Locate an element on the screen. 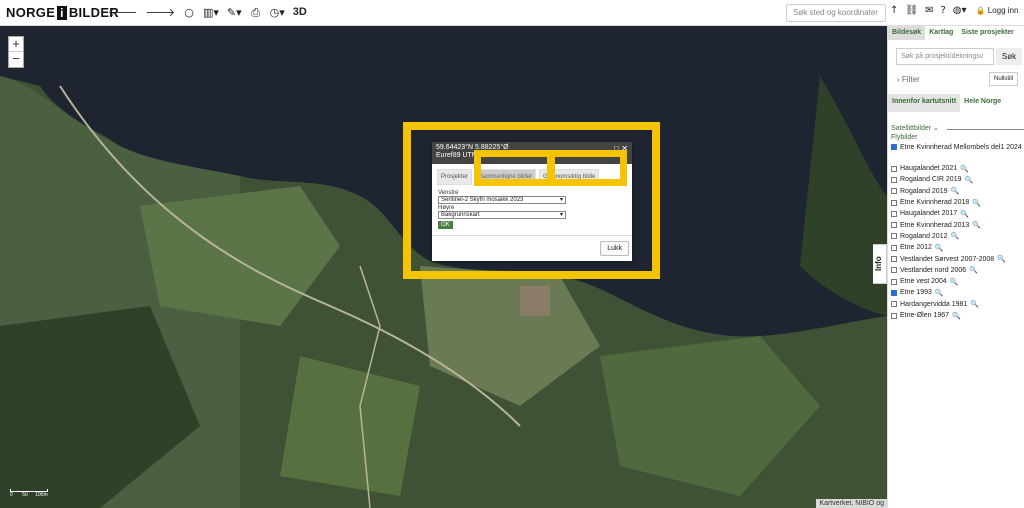 This screenshot has height=508, width=1024. tab-kartlag: Kartlag is located at coordinates (941, 33).